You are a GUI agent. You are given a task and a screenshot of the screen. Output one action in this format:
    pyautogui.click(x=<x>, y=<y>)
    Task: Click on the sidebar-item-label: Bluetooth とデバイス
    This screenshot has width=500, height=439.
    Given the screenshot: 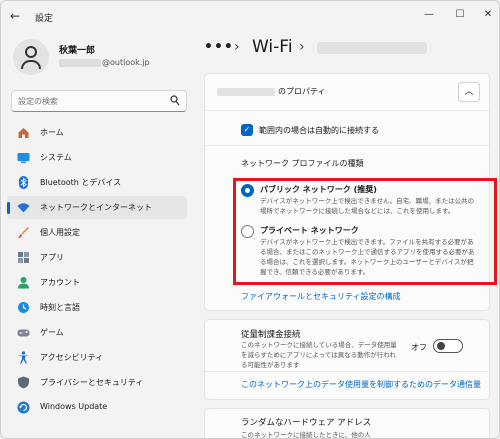 What is the action you would take?
    pyautogui.click(x=81, y=182)
    